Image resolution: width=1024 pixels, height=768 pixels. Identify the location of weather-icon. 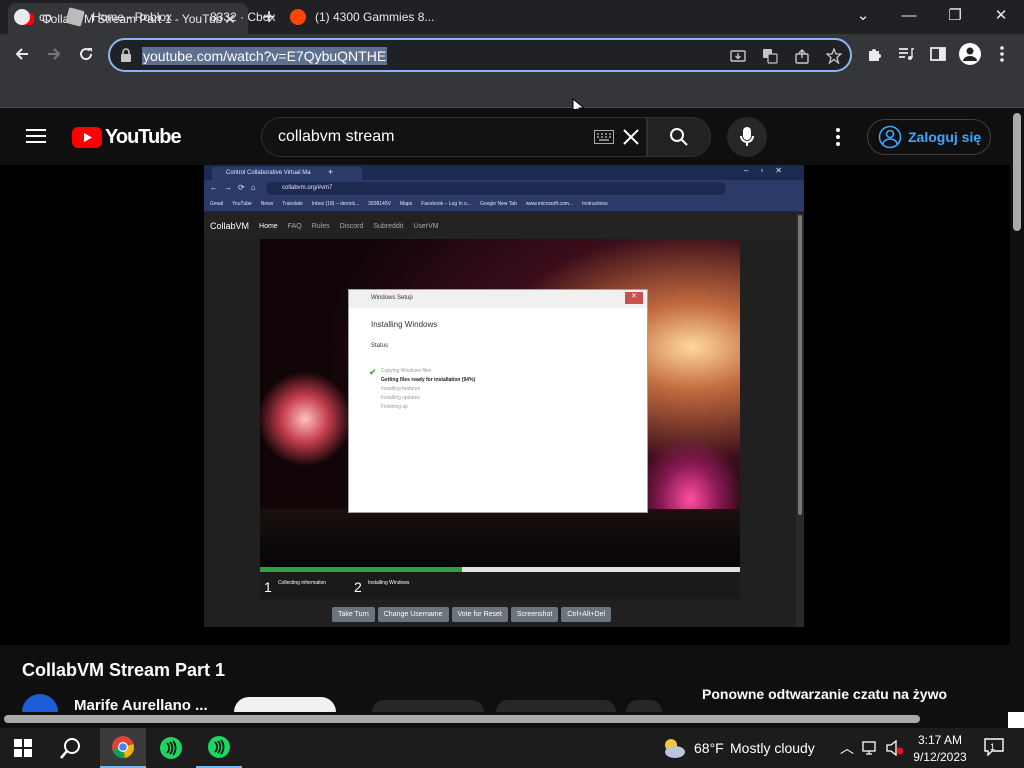
(673, 748).